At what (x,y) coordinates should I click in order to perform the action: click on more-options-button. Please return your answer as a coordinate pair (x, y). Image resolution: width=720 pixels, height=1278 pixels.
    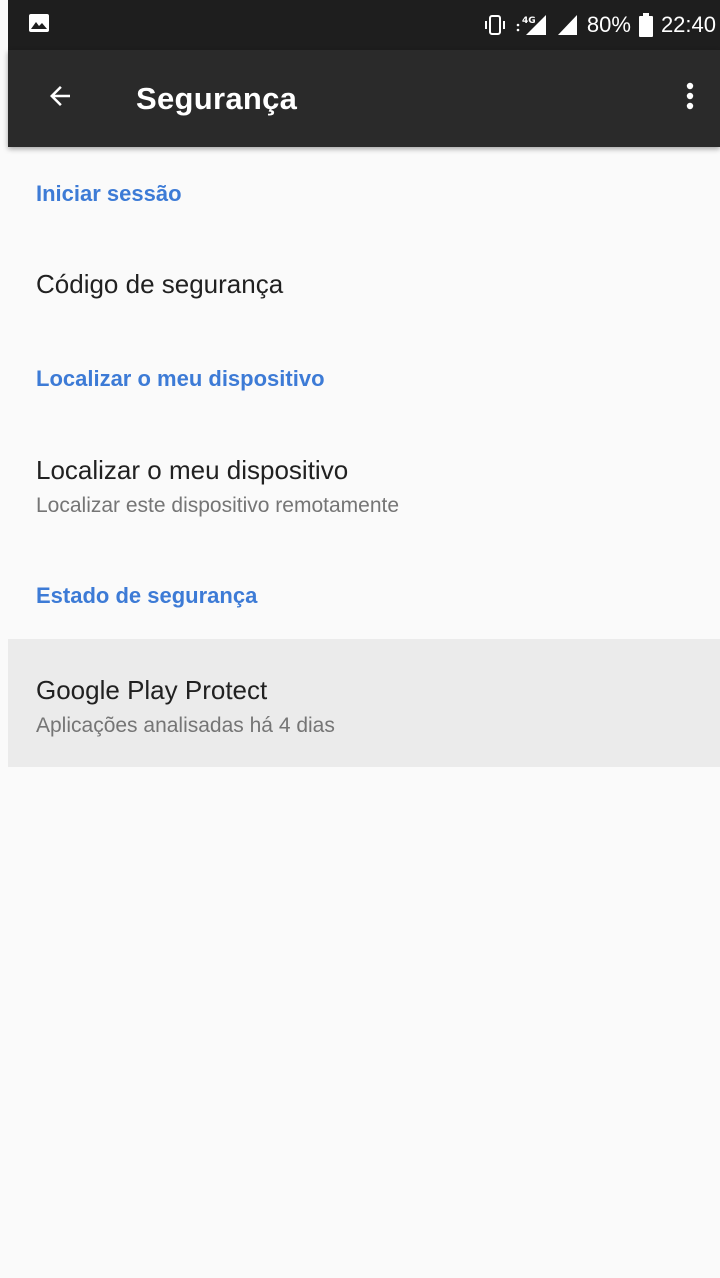
    Looking at the image, I should click on (690, 99).